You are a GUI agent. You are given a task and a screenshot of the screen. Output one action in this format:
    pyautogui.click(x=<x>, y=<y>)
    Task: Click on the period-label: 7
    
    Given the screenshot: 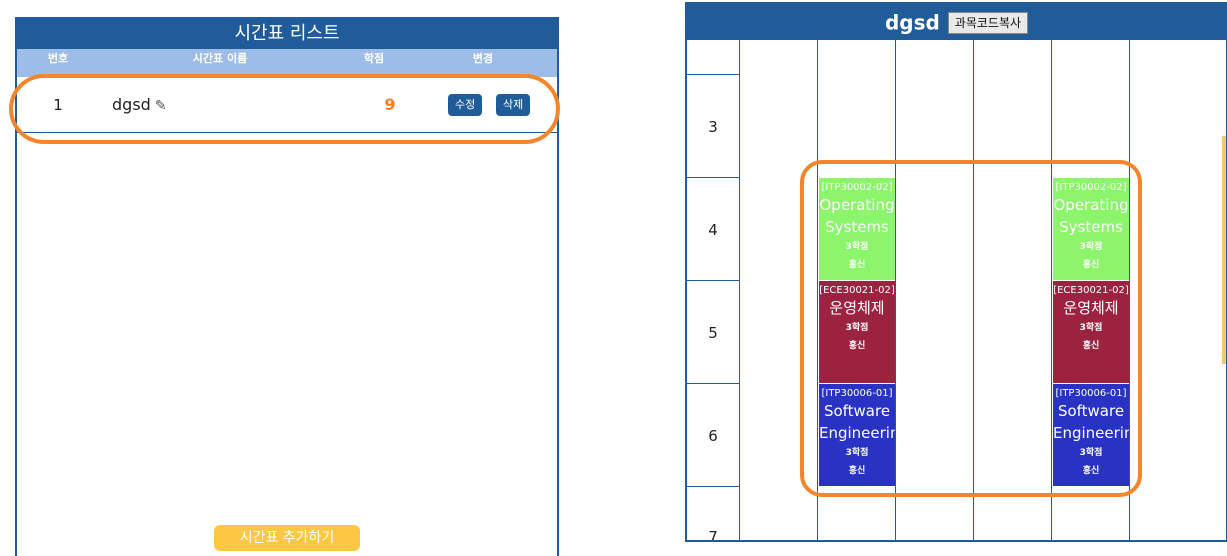 What is the action you would take?
    pyautogui.click(x=713, y=535)
    